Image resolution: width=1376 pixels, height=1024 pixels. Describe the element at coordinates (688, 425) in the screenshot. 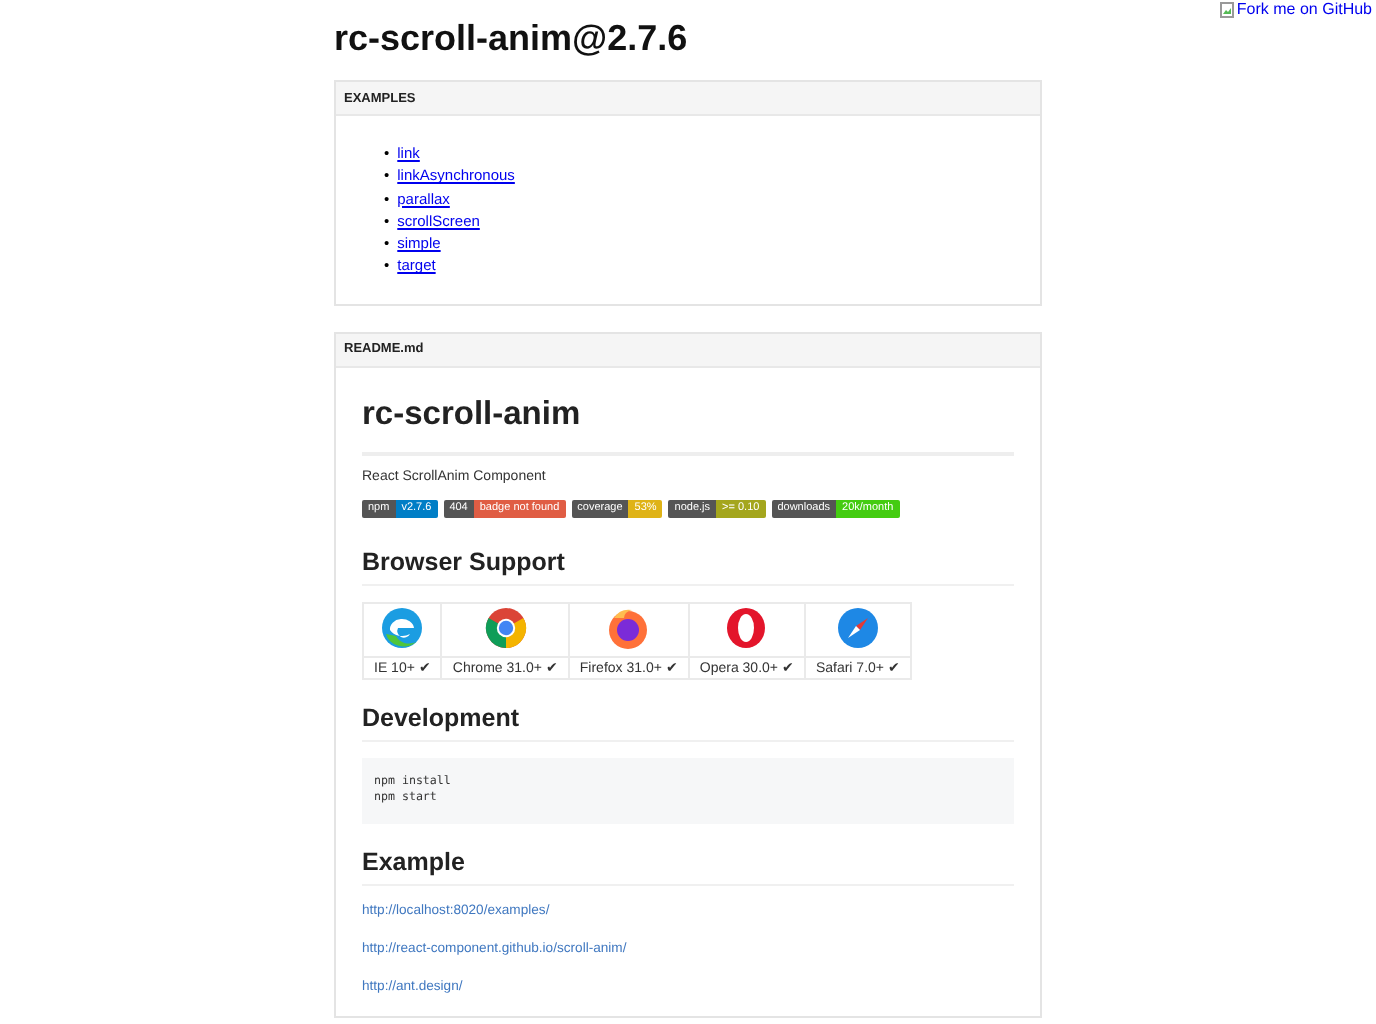

I see `readme-title: rc-scroll-anim` at that location.